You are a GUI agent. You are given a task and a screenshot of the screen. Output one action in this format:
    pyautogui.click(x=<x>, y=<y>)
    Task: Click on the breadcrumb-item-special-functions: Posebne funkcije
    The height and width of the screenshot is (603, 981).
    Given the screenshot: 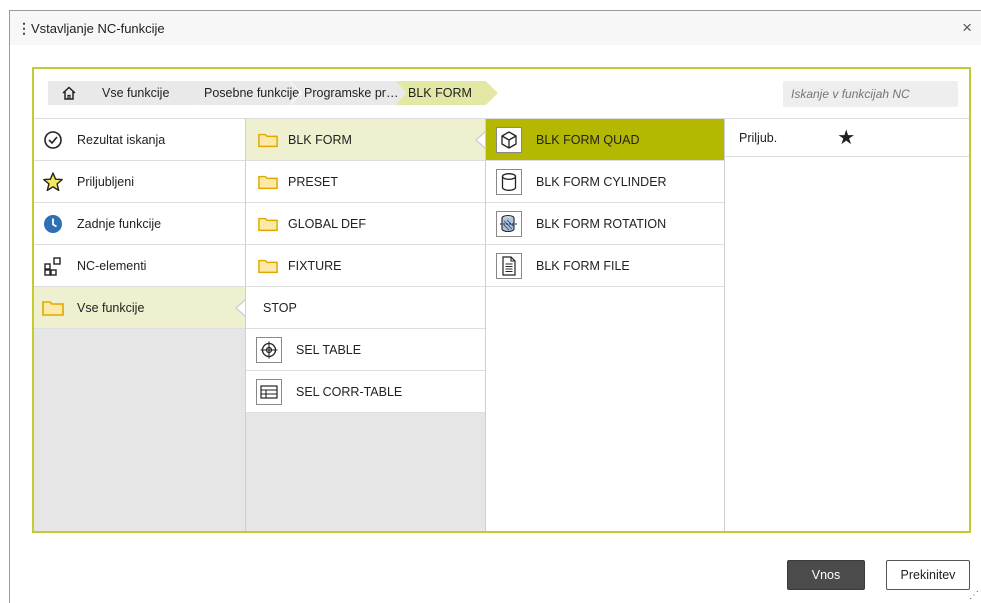 What is the action you would take?
    pyautogui.click(x=246, y=93)
    